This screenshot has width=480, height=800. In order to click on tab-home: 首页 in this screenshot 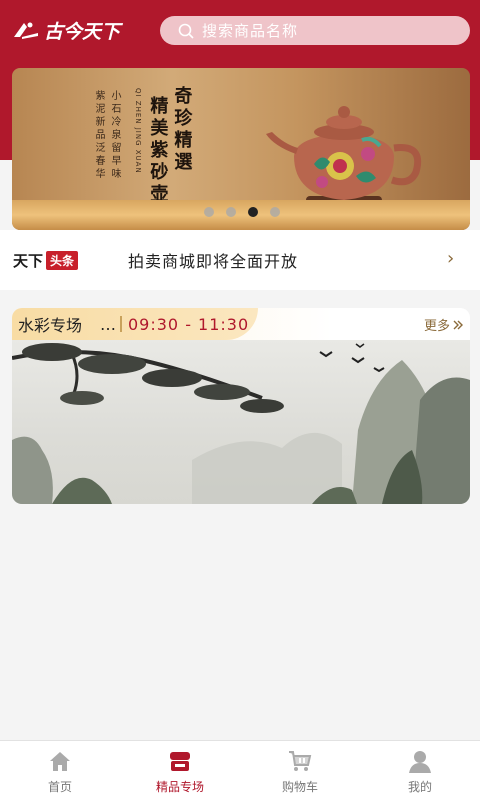, I will do `click(60, 770)`.